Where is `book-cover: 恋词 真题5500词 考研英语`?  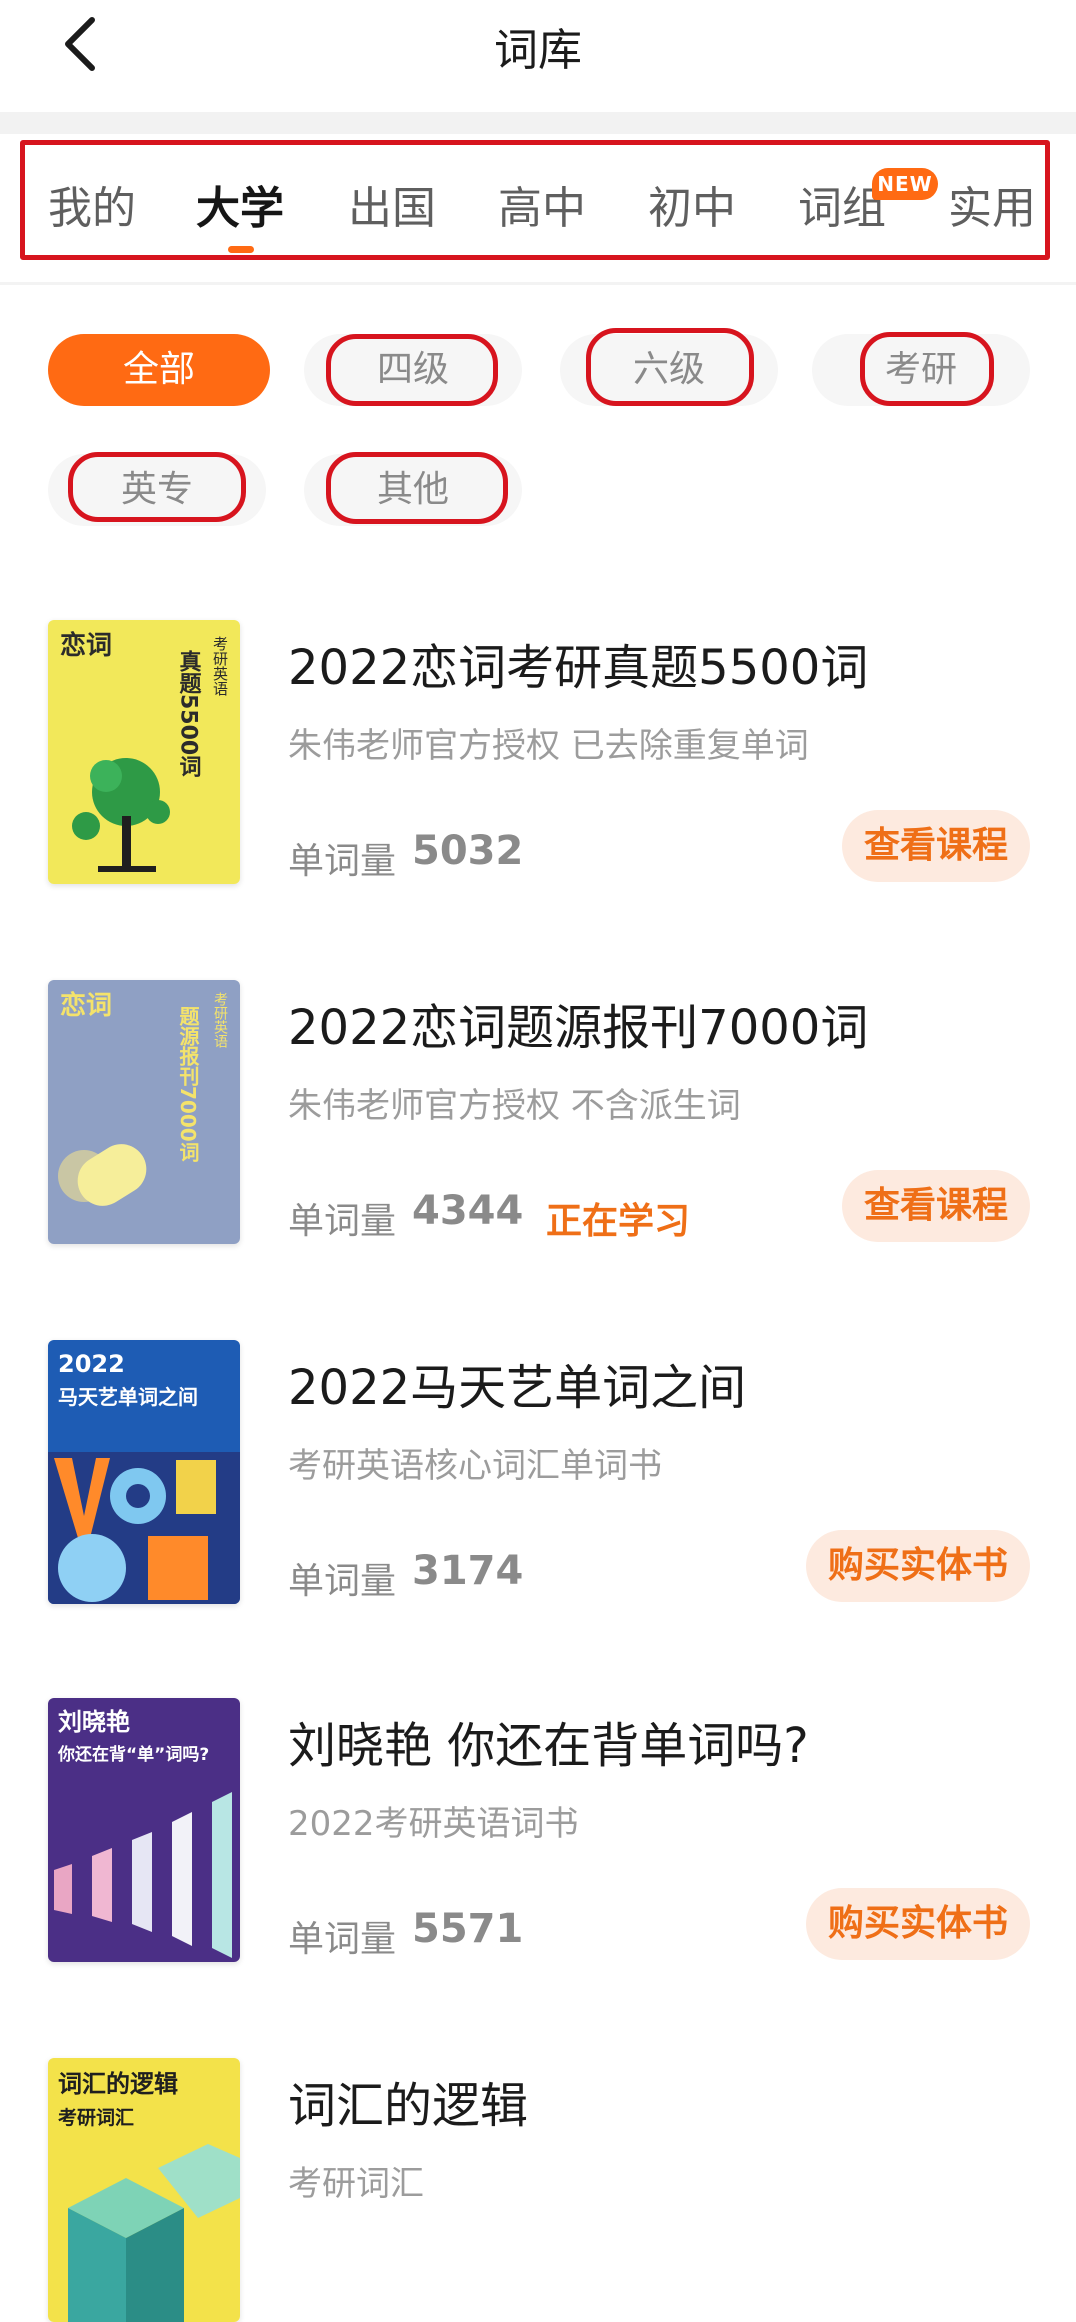
book-cover: 恋词 真题5500词 考研英语 is located at coordinates (144, 752).